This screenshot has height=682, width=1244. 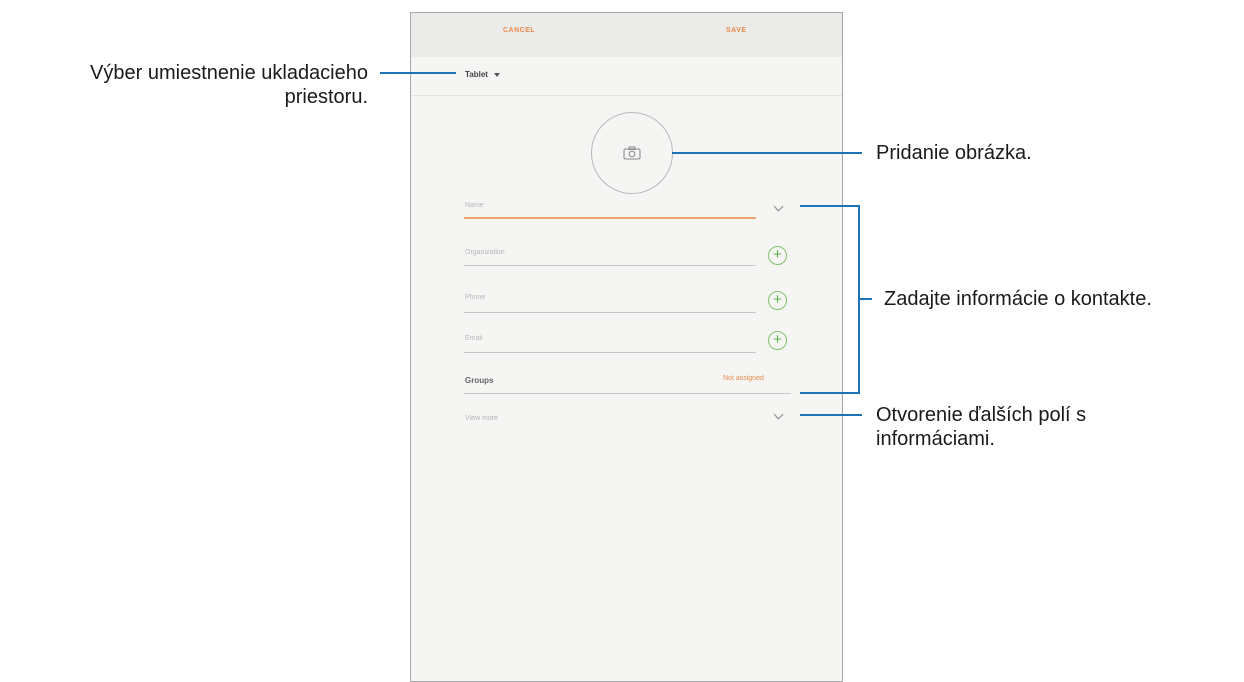 I want to click on annotation-more: Otvorenie ďalších polí s informáciami., so click(x=981, y=427).